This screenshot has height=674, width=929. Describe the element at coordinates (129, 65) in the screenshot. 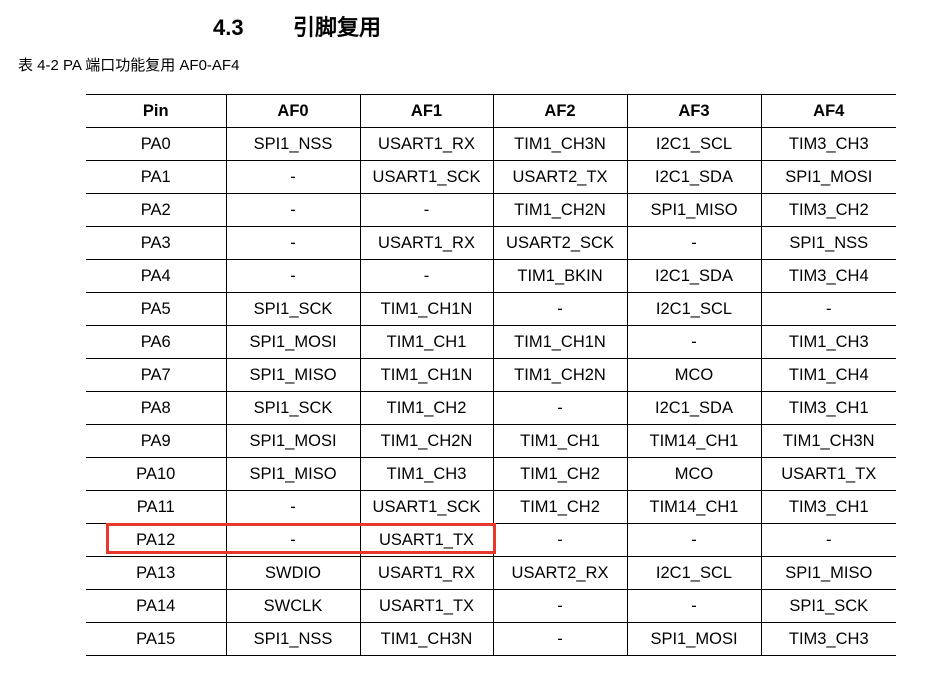

I see `table-caption: 表 4-2 PA 端口功能复用 AF0-AF4` at that location.